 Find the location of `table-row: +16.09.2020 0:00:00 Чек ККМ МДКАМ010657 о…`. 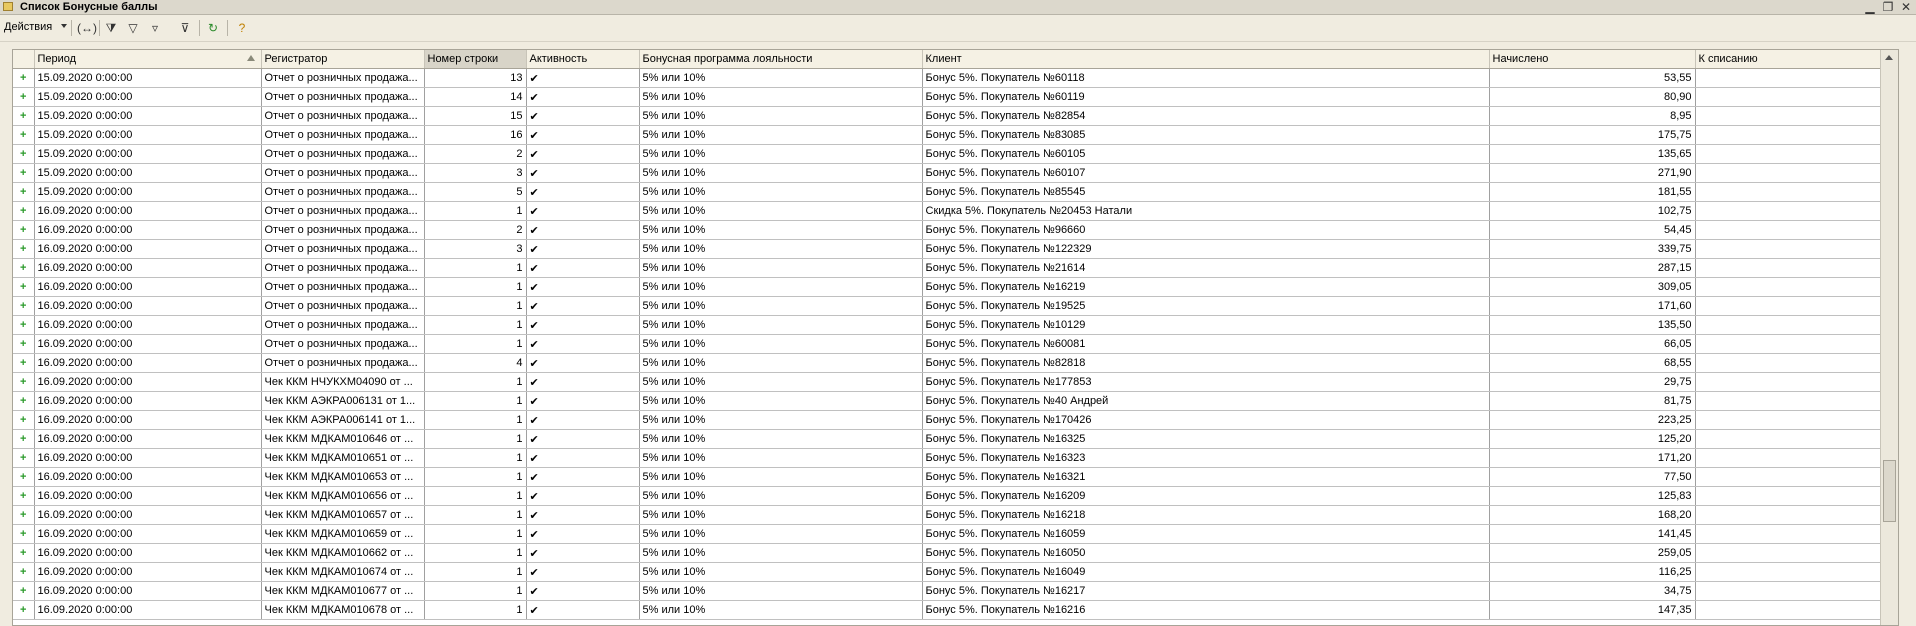

table-row: +16.09.2020 0:00:00 Чек ККМ МДКАМ010657 о… is located at coordinates (955, 515).